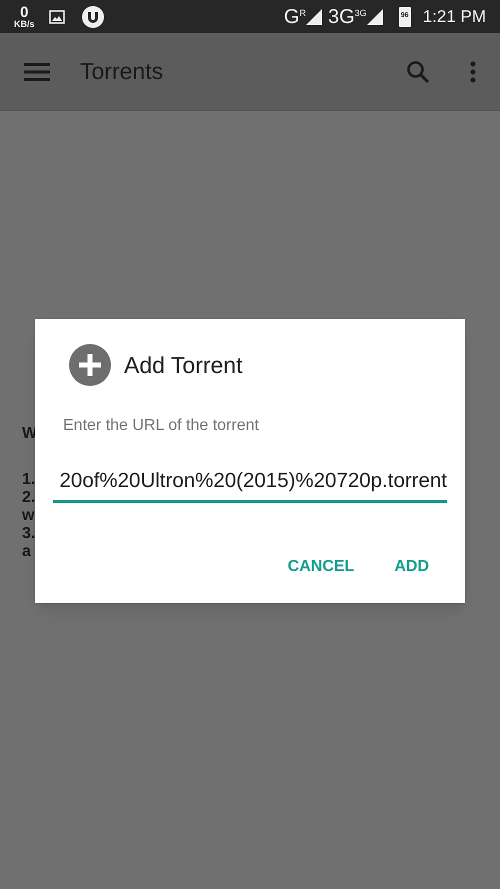  Describe the element at coordinates (183, 365) in the screenshot. I see `dialog-title: Add Torrent` at that location.